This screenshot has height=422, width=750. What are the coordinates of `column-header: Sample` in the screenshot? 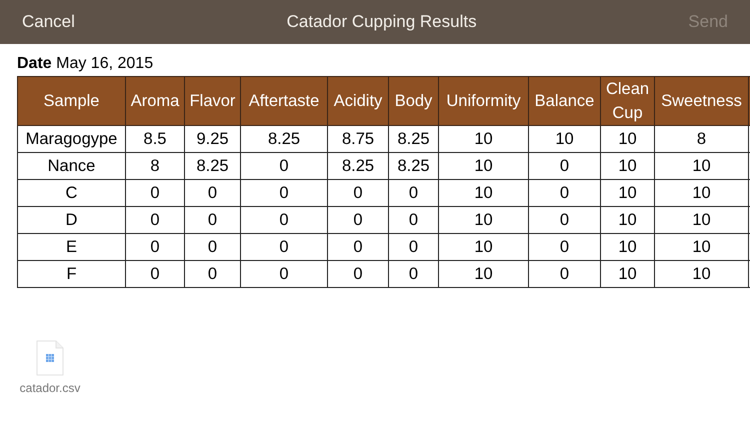 It's located at (72, 101).